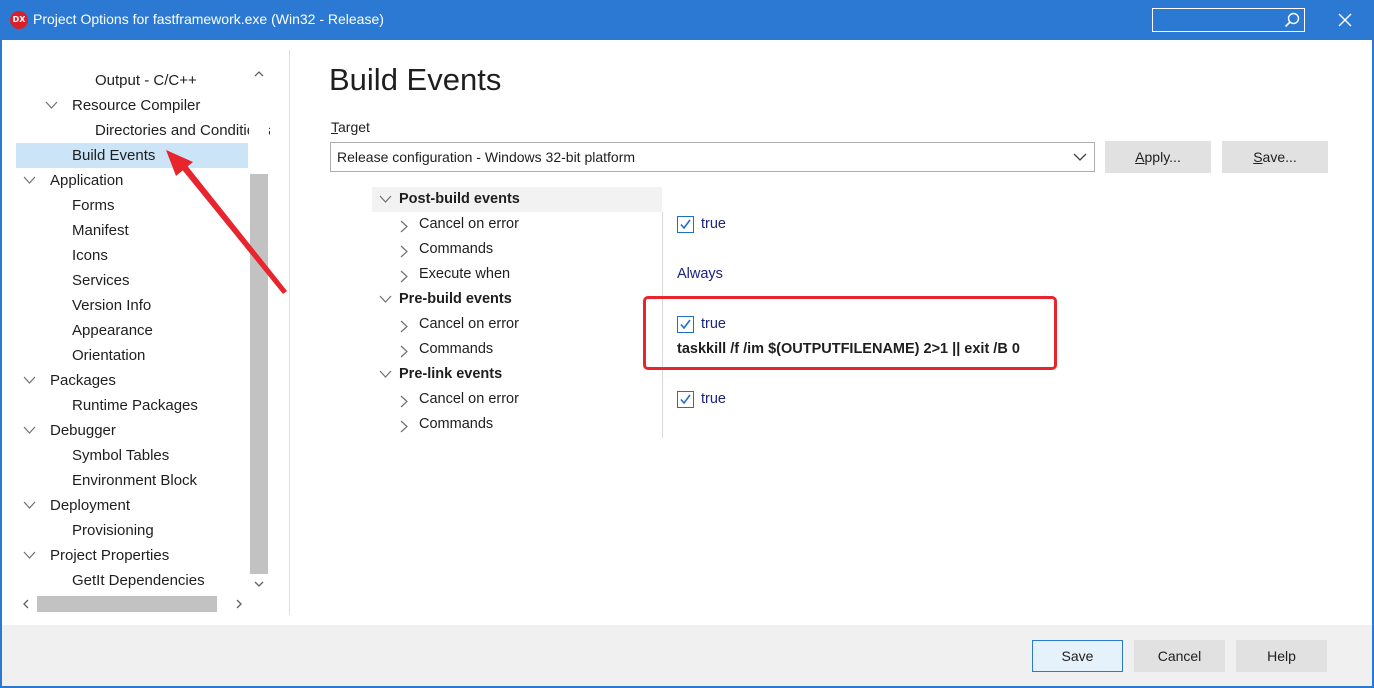  I want to click on tree-item-forms: Forms, so click(132, 205).